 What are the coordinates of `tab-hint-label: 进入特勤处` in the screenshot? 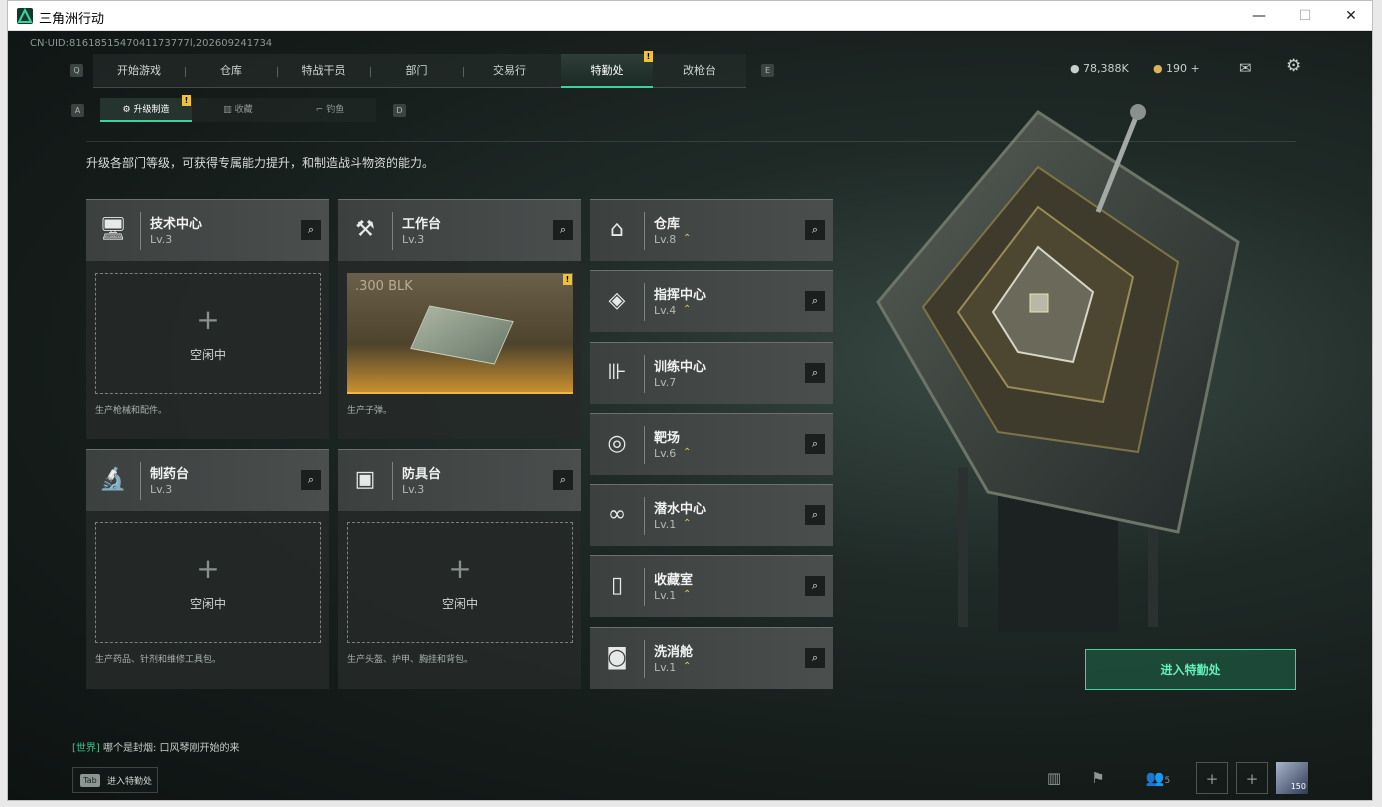 It's located at (130, 782).